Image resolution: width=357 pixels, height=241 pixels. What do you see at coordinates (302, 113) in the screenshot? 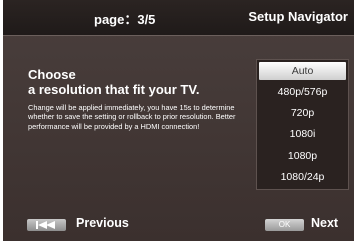
I see `resolution-option-720p: 720p` at bounding box center [302, 113].